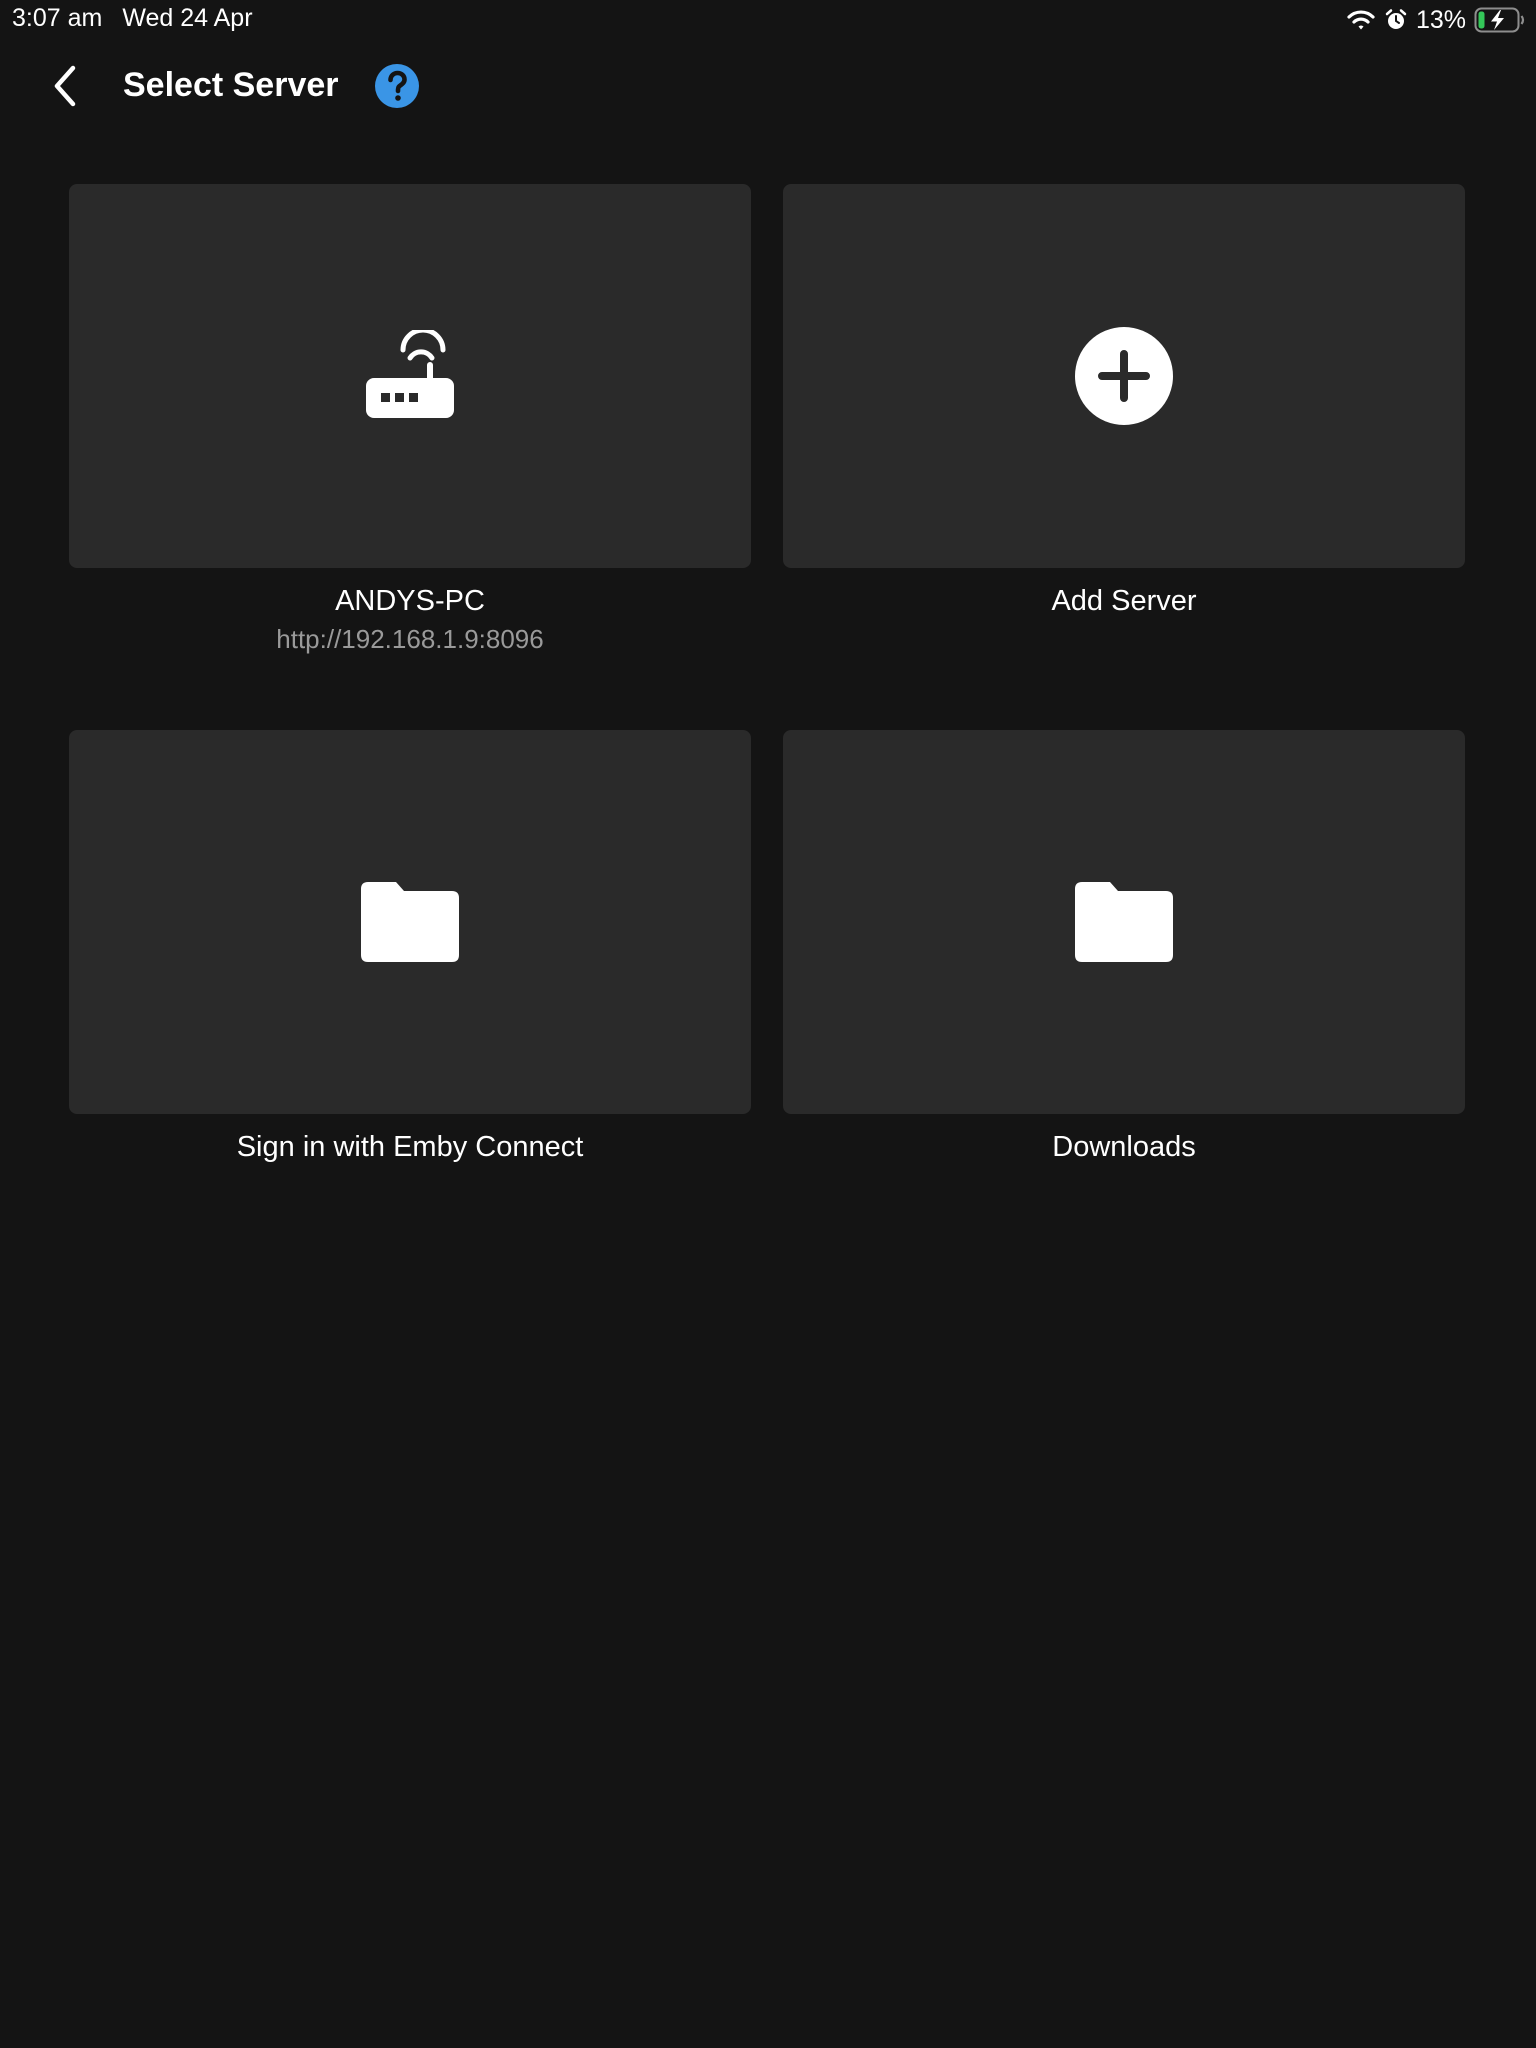 The image size is (1536, 2048). What do you see at coordinates (410, 1147) in the screenshot?
I see `emby-connect-label: Sign in with Emby Connect` at bounding box center [410, 1147].